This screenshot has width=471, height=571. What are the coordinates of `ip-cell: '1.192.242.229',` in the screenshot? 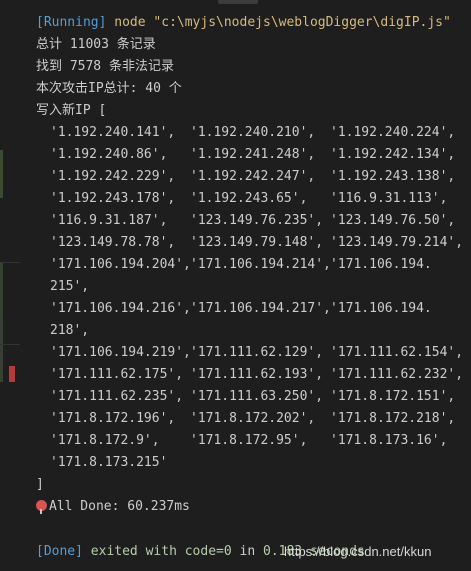 It's located at (113, 176).